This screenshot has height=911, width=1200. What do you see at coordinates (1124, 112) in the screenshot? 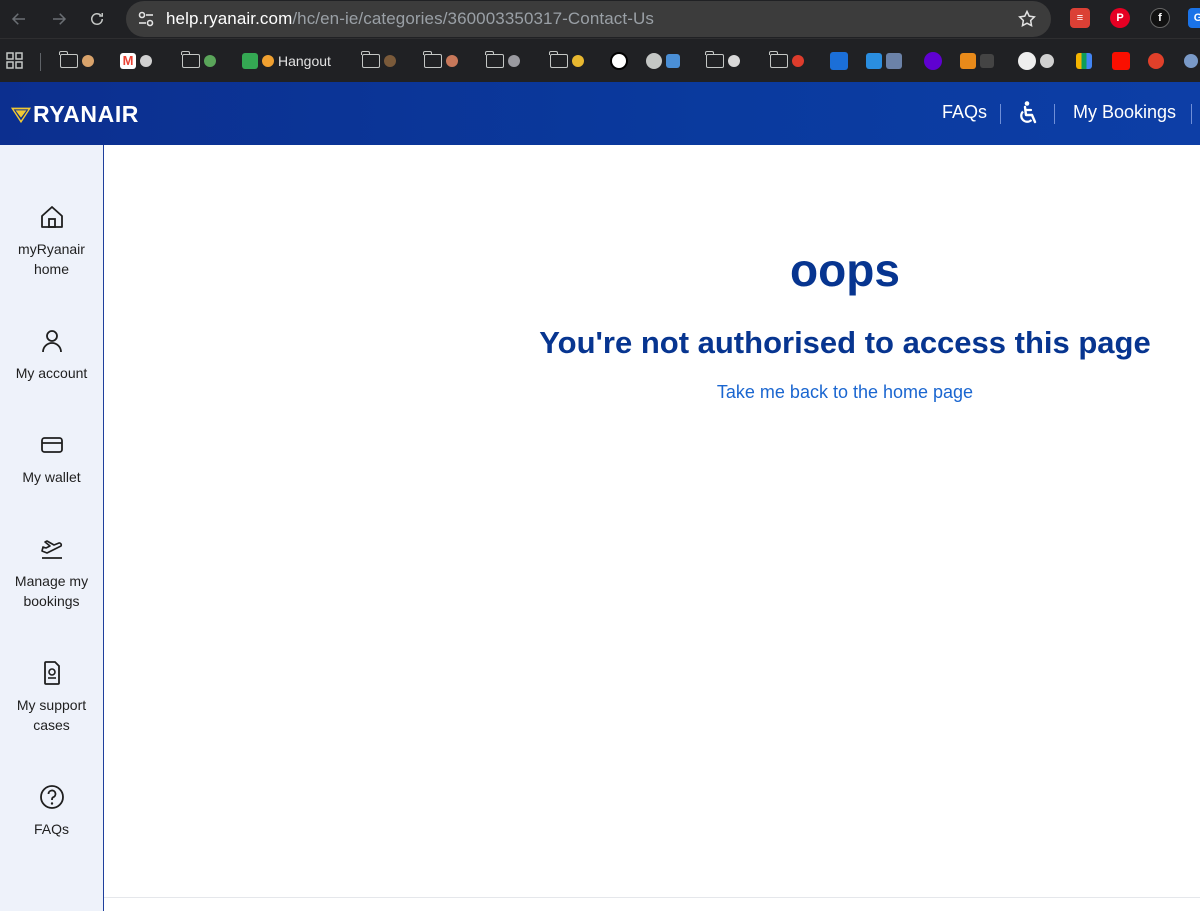
I see `header-my-bookings-link: My Bookings` at bounding box center [1124, 112].